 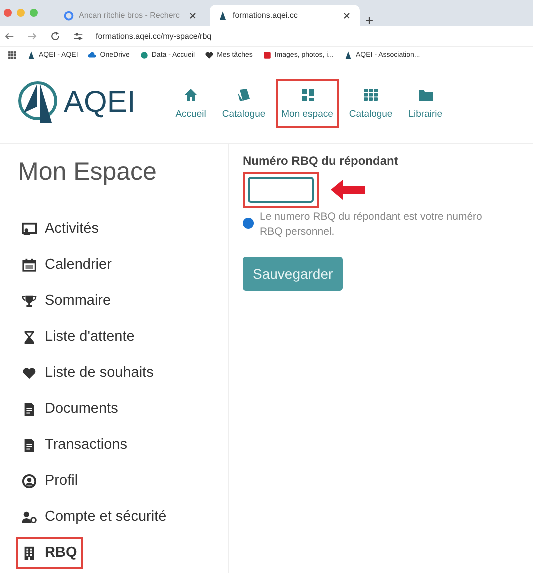 I want to click on calendar-icon, so click(x=29, y=265).